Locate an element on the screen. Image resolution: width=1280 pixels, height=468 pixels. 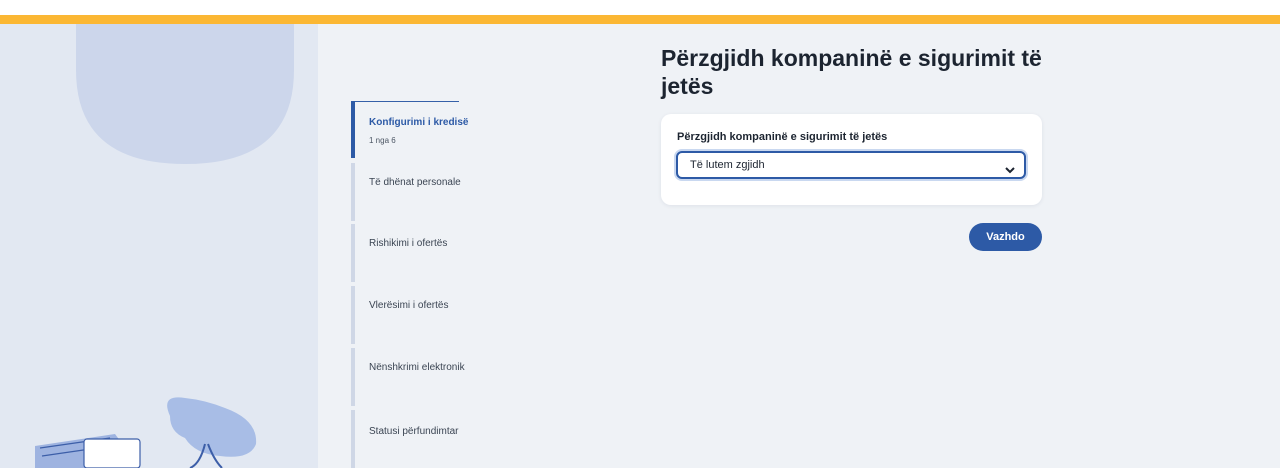
step-counter: 1 nga 6 is located at coordinates (382, 140).